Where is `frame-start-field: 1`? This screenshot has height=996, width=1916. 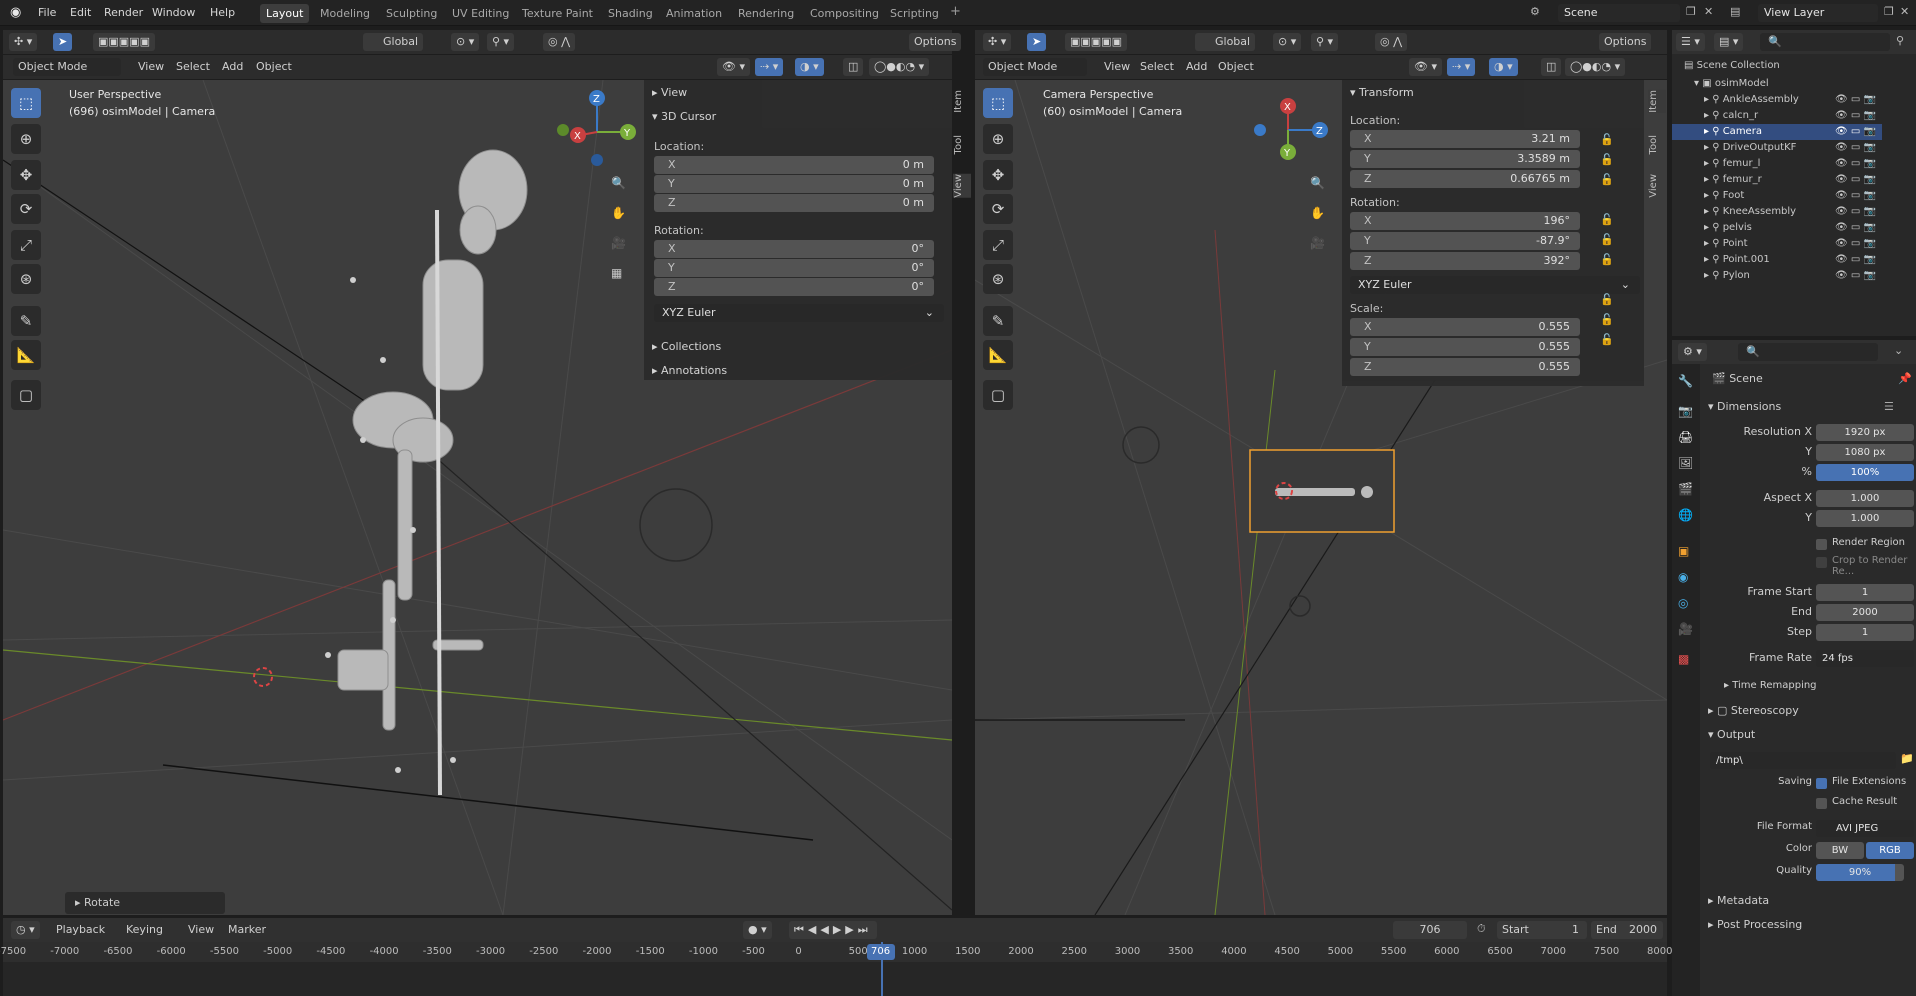 frame-start-field: 1 is located at coordinates (1865, 592).